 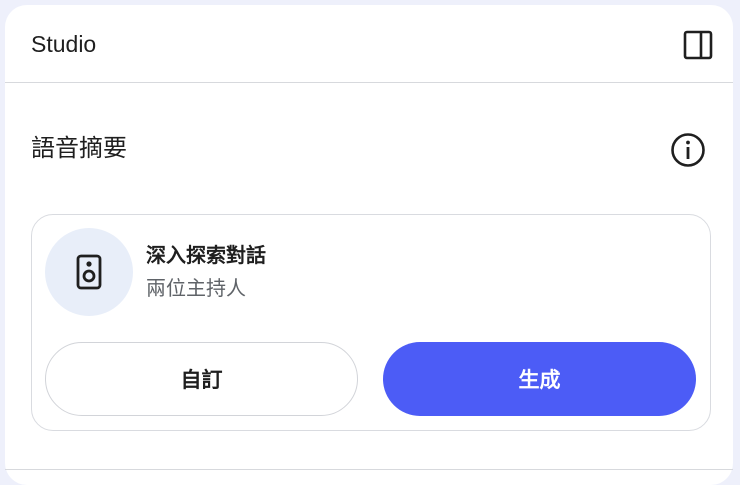 I want to click on section-title: 語音摘要, so click(x=79, y=148).